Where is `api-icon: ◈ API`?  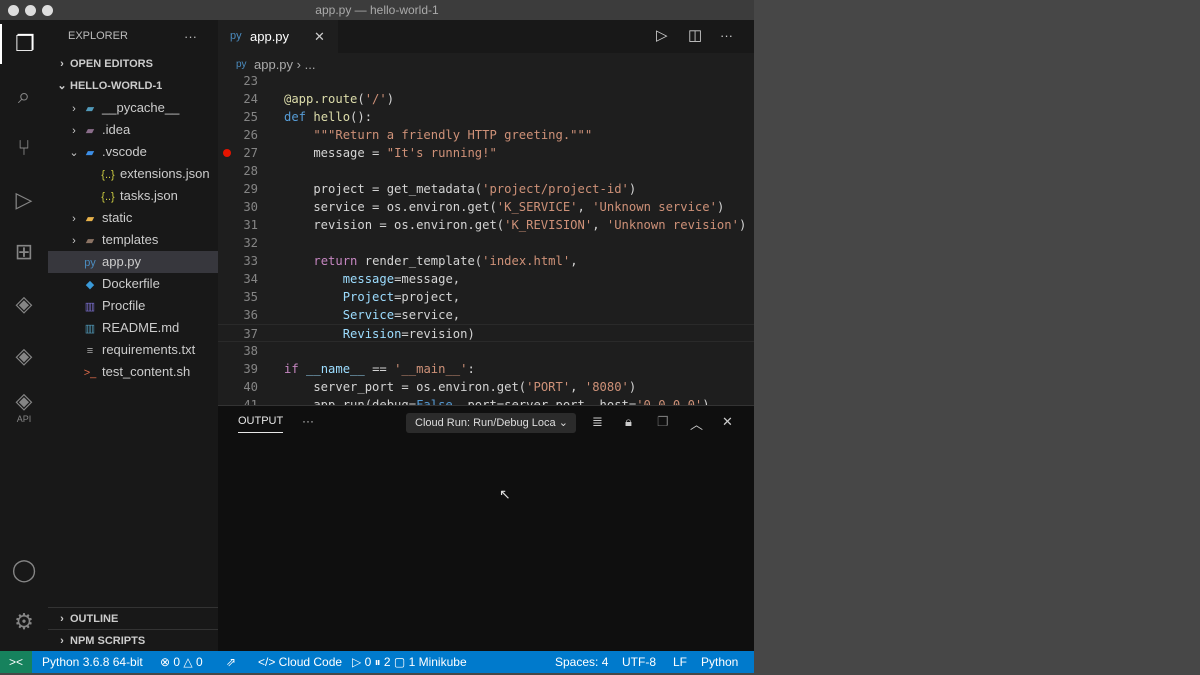 api-icon: ◈ API is located at coordinates (24, 406).